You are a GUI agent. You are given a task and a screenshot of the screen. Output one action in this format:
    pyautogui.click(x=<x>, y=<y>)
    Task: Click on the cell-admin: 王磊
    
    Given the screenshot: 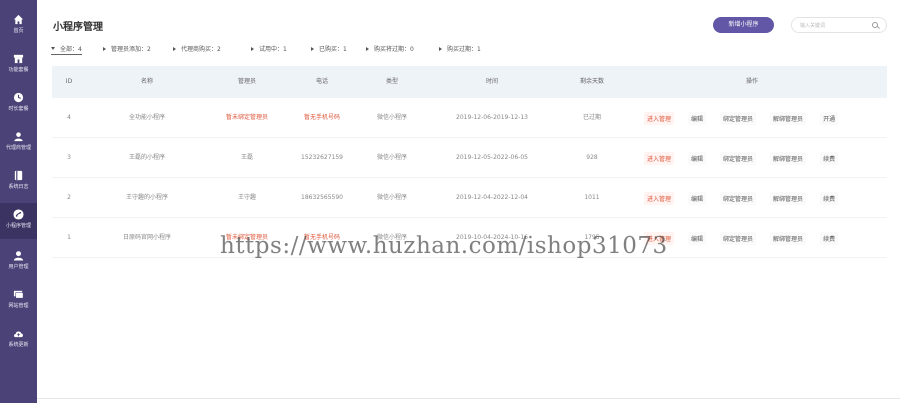 What is the action you would take?
    pyautogui.click(x=246, y=157)
    